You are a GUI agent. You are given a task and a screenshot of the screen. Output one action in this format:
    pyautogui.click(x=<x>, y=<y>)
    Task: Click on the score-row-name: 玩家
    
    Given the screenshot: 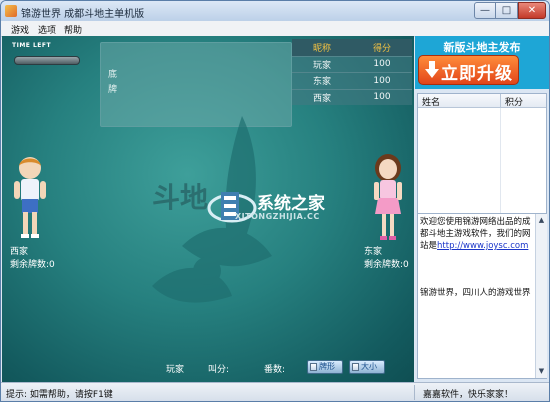 What is the action you would take?
    pyautogui.click(x=322, y=64)
    